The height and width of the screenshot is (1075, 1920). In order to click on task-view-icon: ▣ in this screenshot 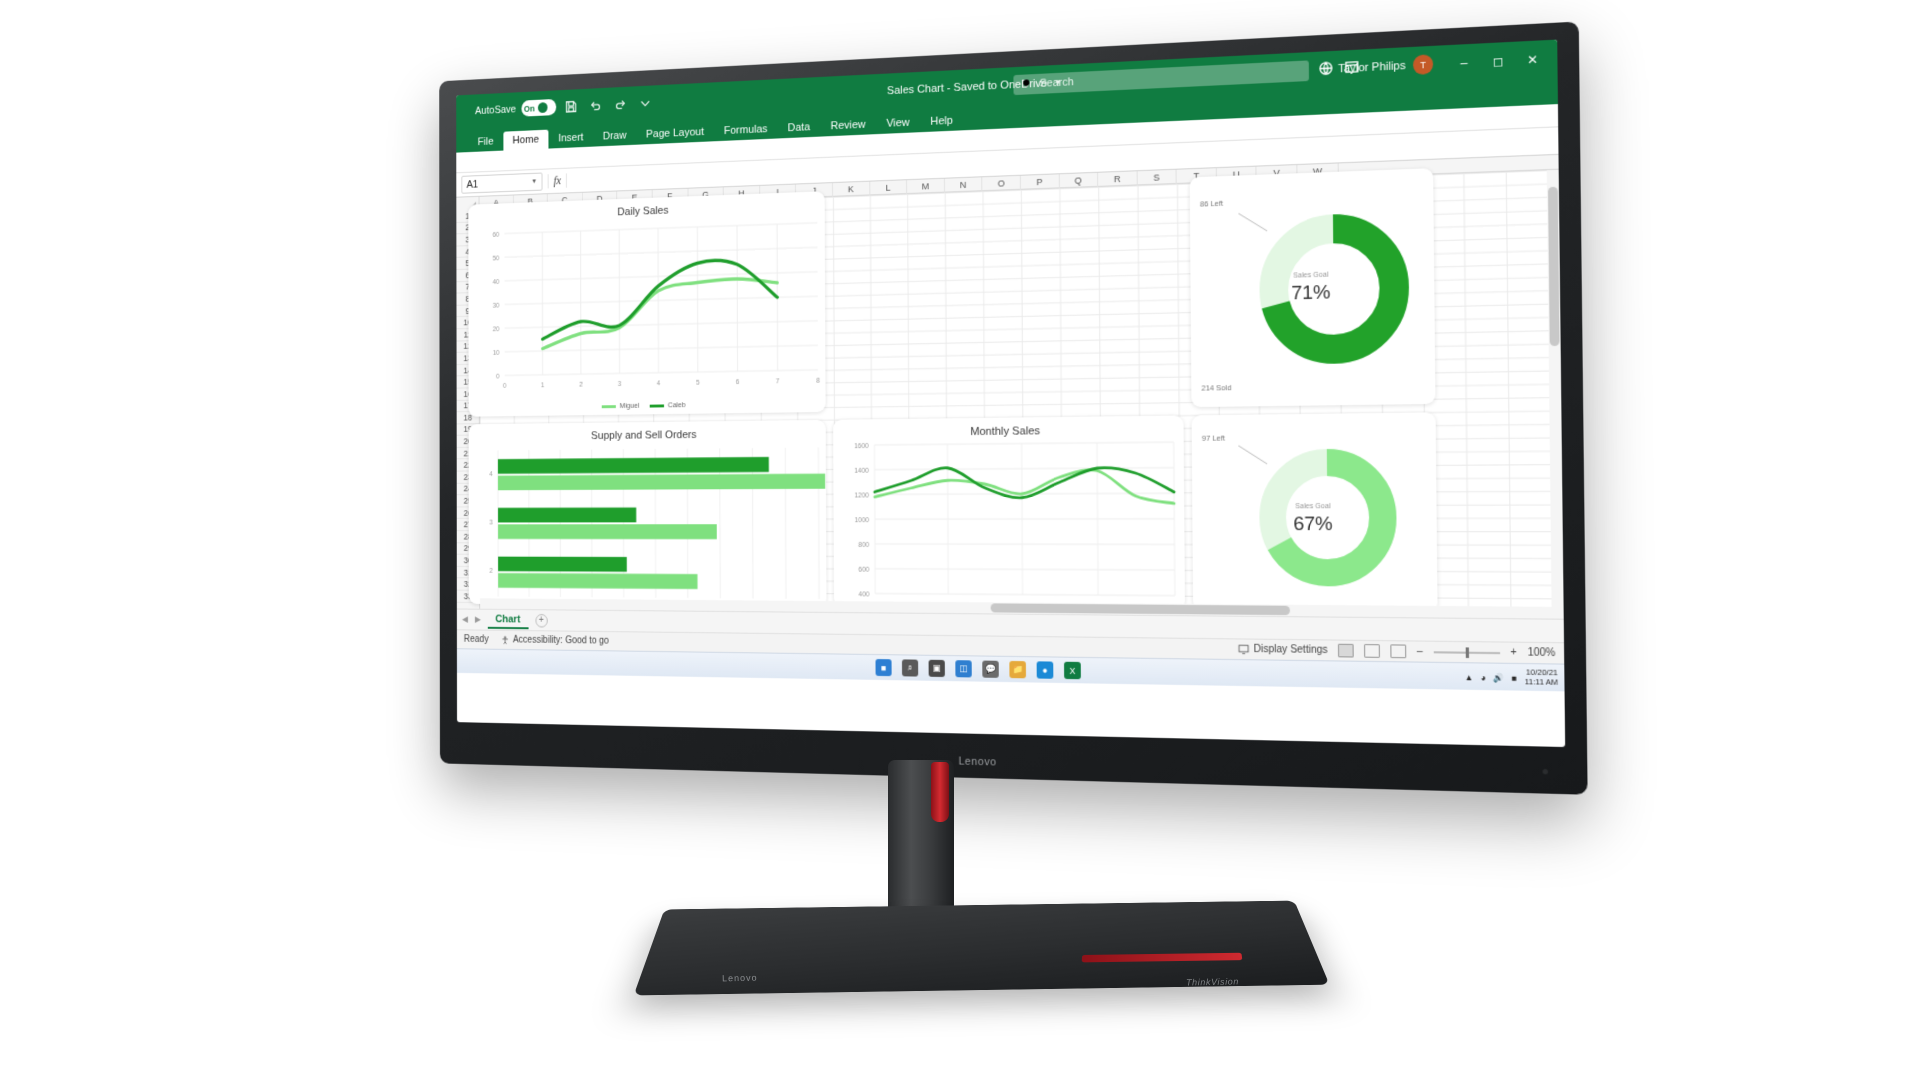, I will do `click(936, 668)`.